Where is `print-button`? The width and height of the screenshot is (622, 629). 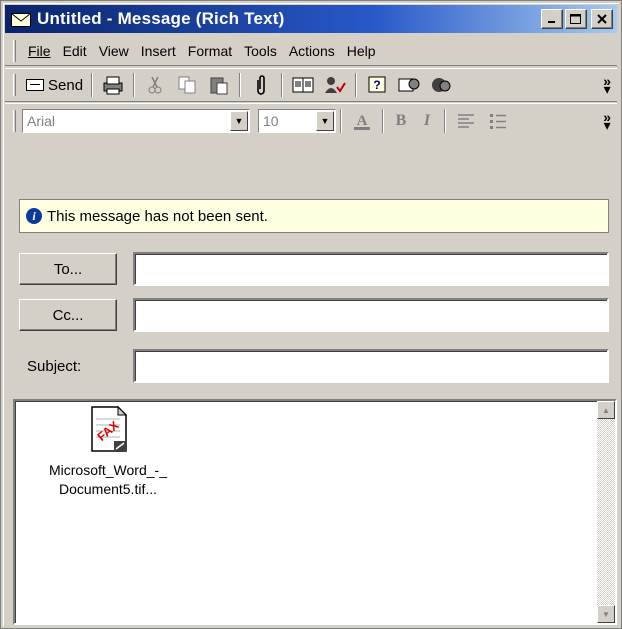 print-button is located at coordinates (113, 85).